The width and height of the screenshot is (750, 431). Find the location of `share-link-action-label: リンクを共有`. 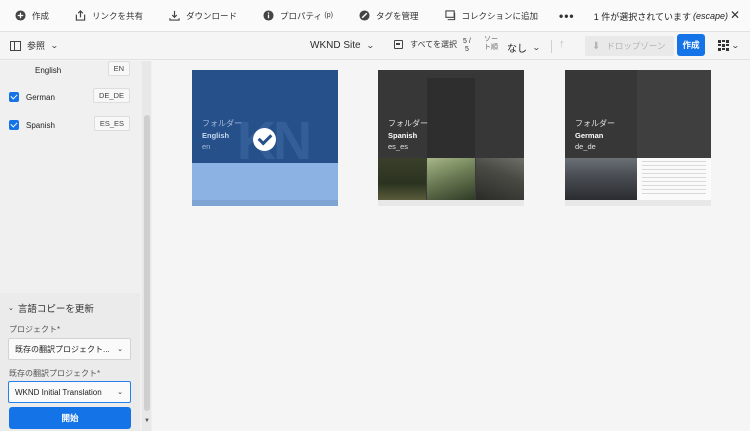

share-link-action-label: リンクを共有 is located at coordinates (118, 15).